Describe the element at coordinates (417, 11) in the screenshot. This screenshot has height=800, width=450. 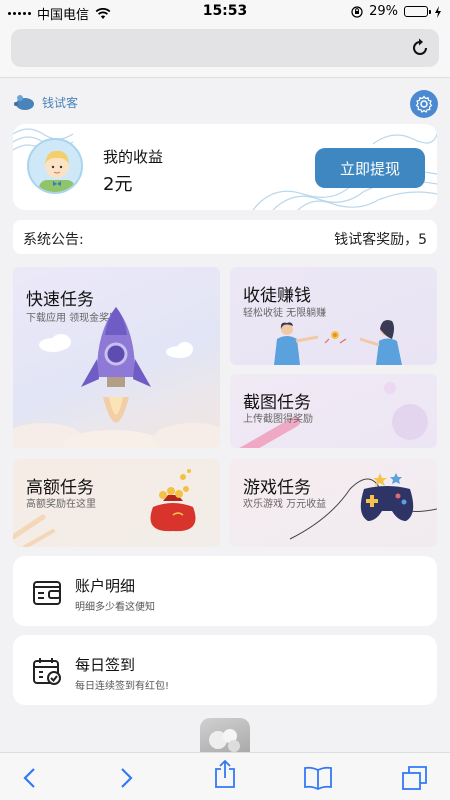
I see `battery-icon` at that location.